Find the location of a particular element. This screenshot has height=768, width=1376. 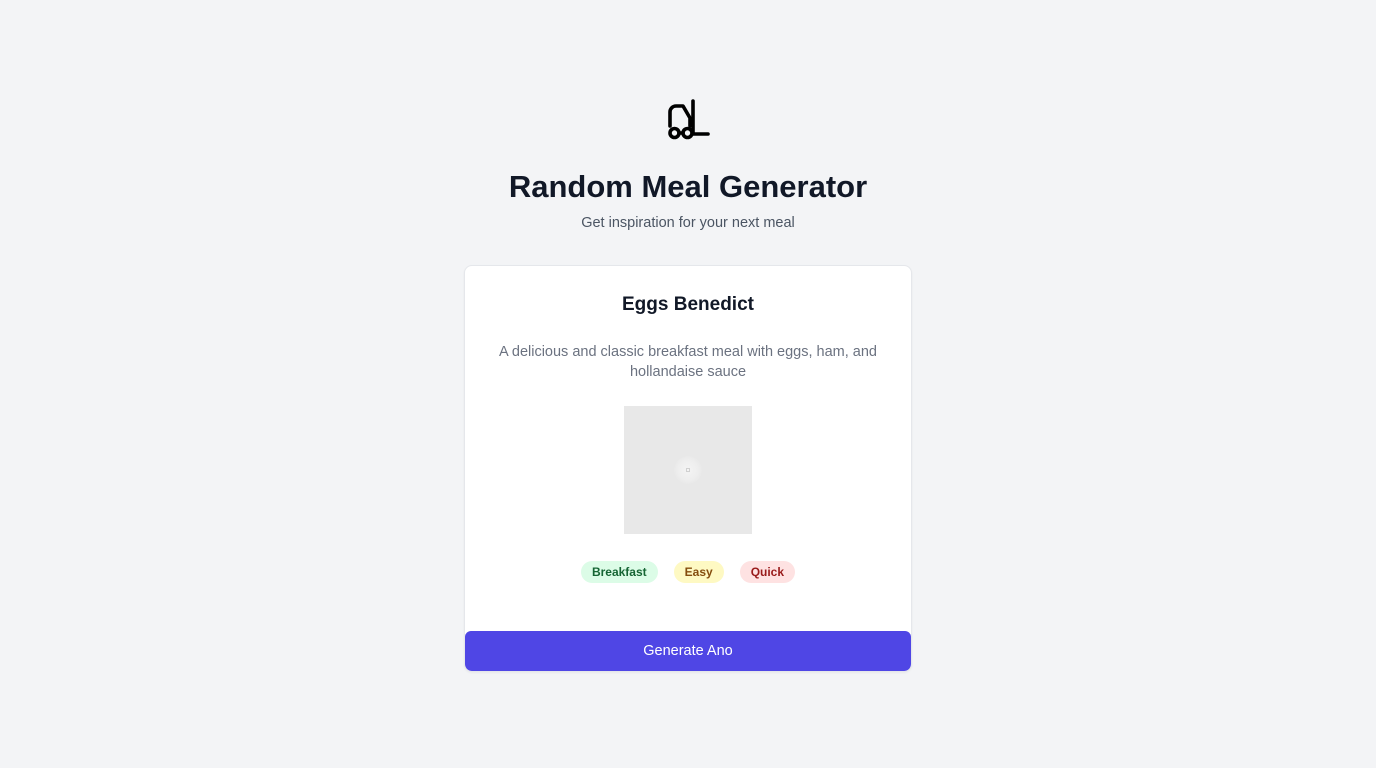

tag-quick: Quick is located at coordinates (767, 572).